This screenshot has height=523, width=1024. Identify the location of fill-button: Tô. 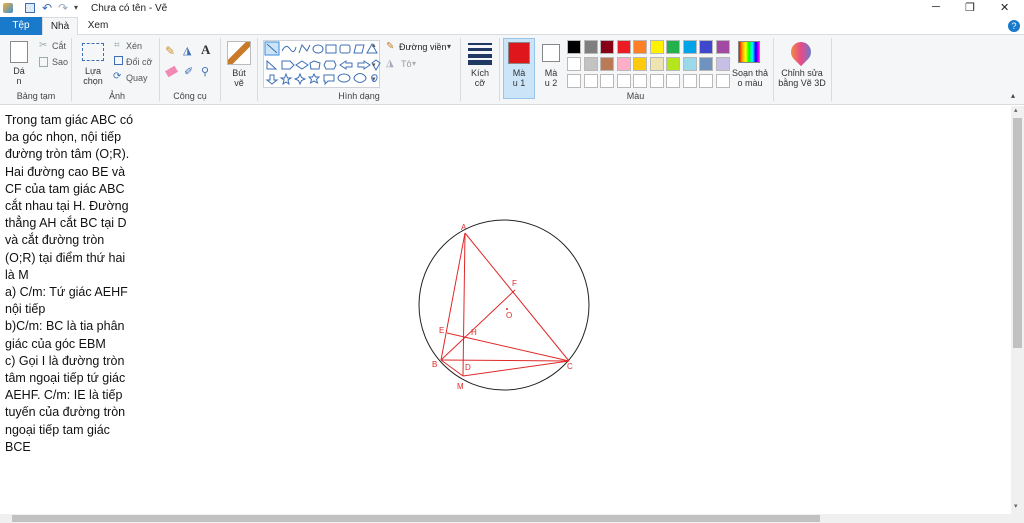
(406, 64).